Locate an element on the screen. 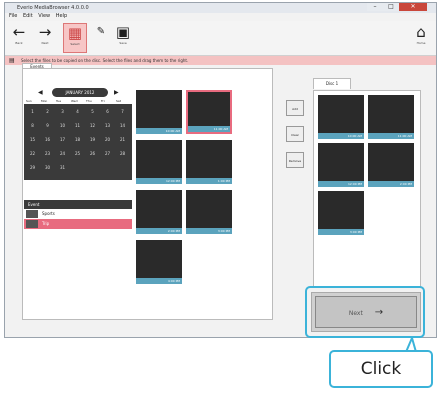 The image size is (445, 396). disc-thumbnail: 11:00 AM is located at coordinates (391, 117).